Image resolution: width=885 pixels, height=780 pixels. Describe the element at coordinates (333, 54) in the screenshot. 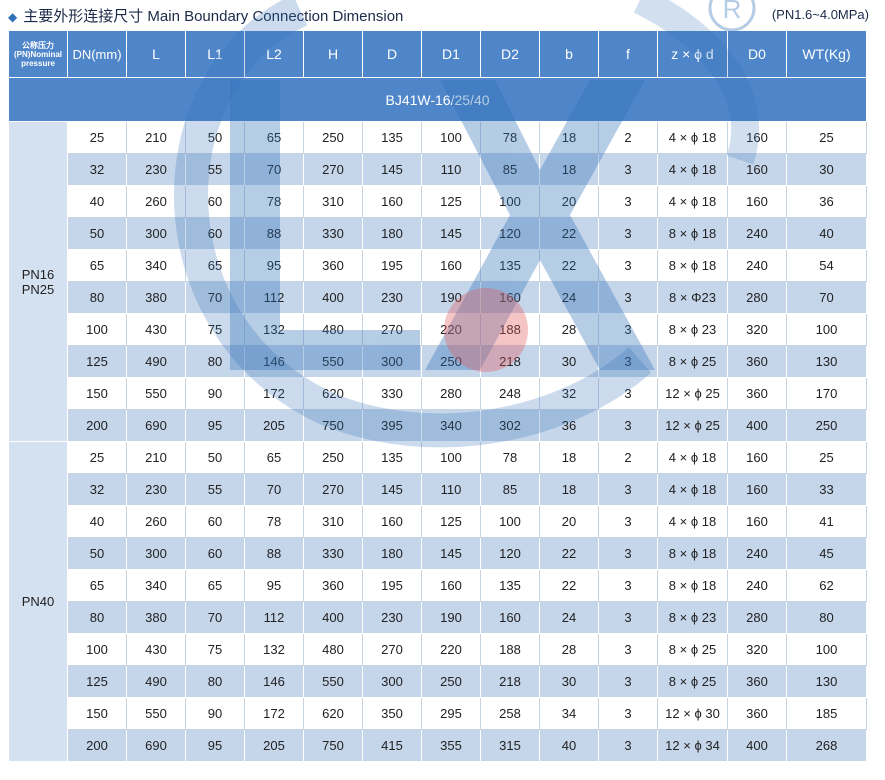

I see `column-header: H` at that location.